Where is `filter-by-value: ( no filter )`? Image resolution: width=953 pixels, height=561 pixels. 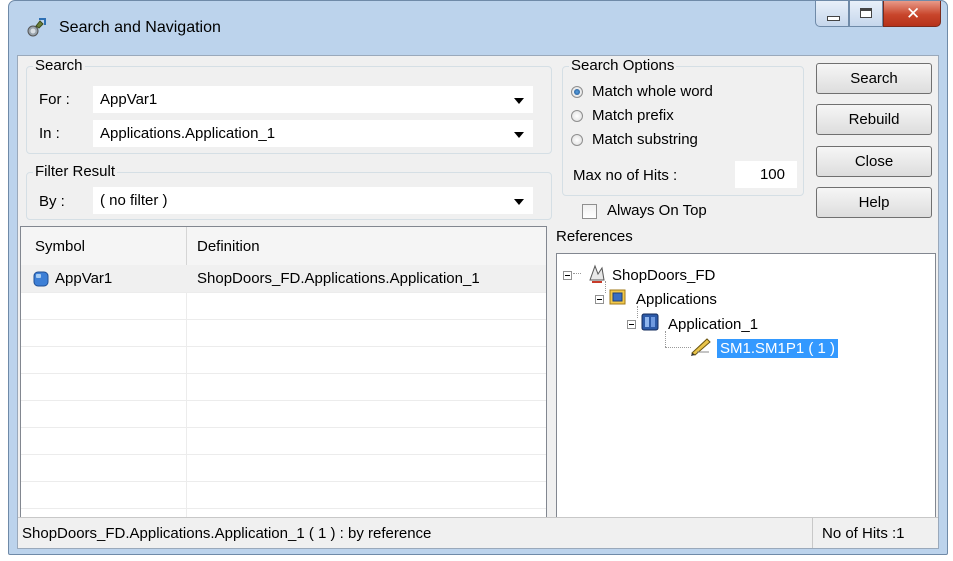 filter-by-value: ( no filter ) is located at coordinates (134, 200).